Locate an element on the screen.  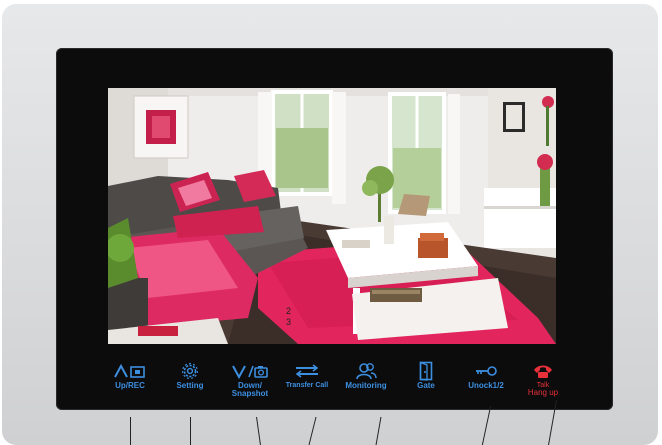
unlock-button: Unock1/2 is located at coordinates (486, 384).